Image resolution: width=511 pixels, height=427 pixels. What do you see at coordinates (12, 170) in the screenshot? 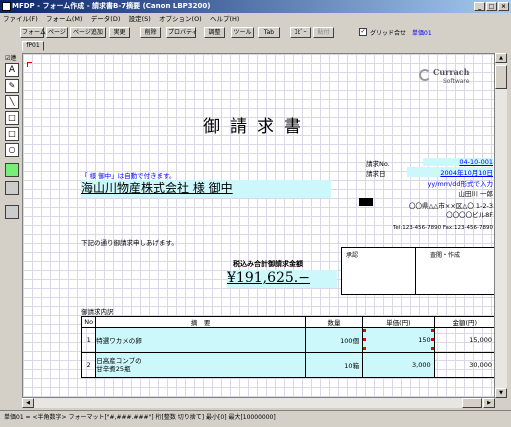
I see `color-tool-icon` at bounding box center [12, 170].